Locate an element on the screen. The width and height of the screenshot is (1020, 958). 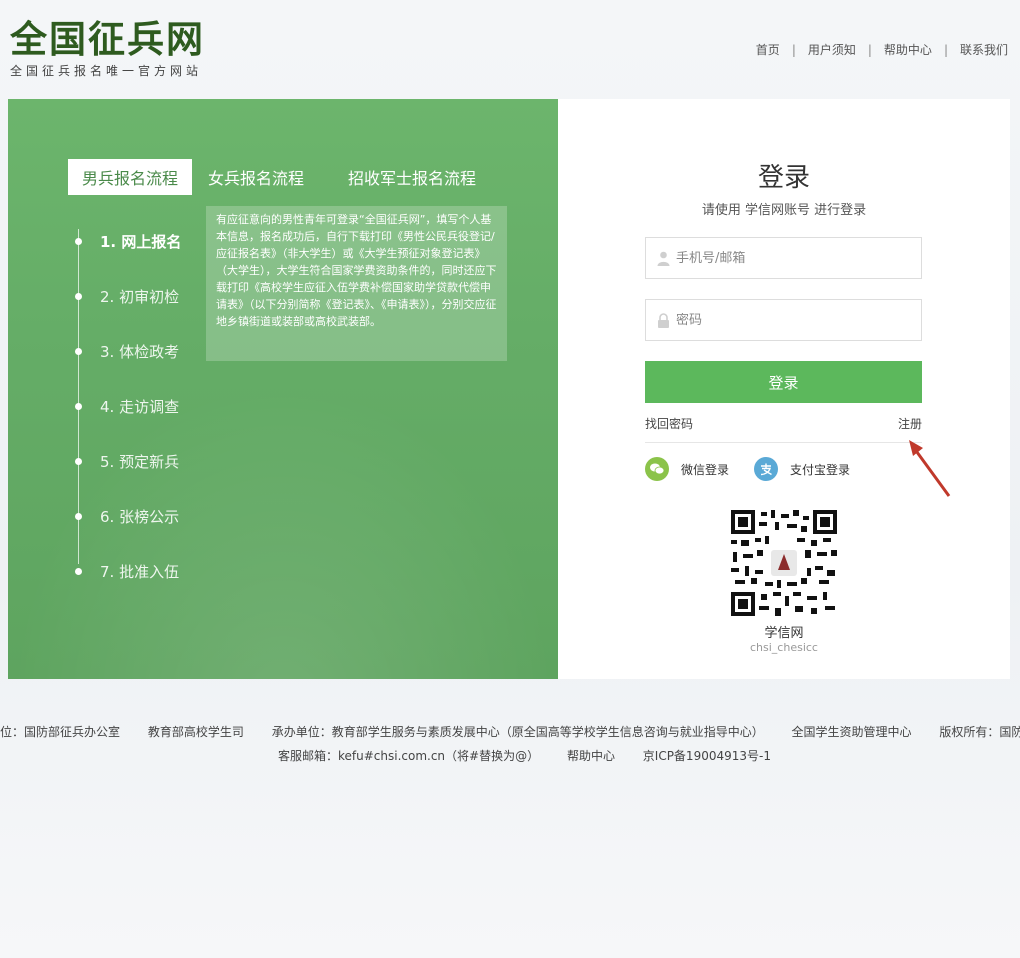
divider is located at coordinates (783, 442).